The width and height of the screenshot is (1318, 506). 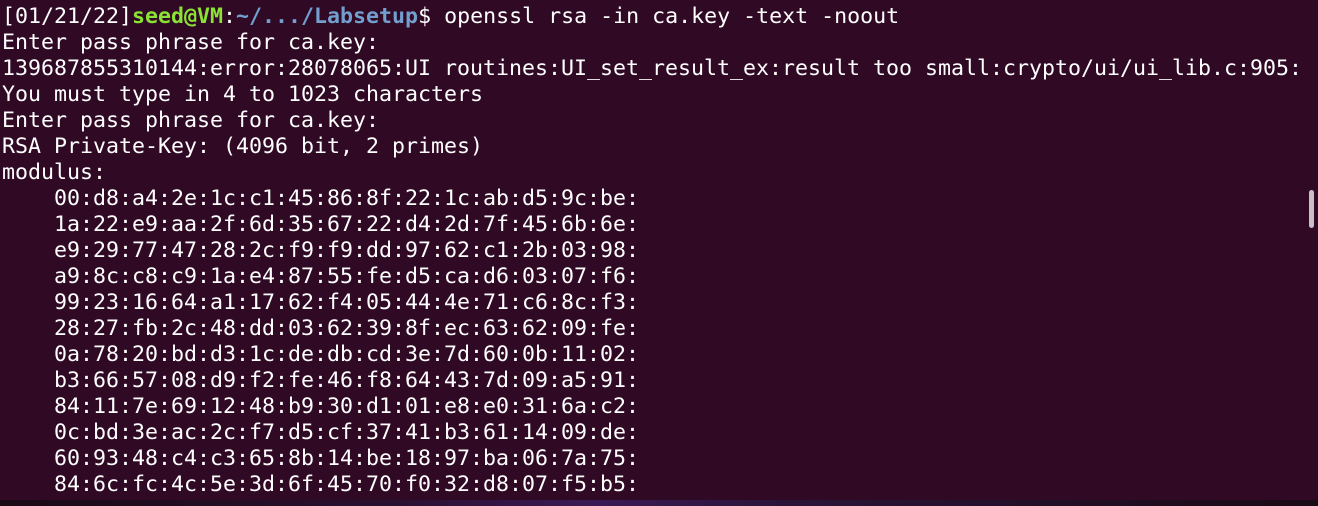 I want to click on scrollbar-thumb, so click(x=1311, y=209).